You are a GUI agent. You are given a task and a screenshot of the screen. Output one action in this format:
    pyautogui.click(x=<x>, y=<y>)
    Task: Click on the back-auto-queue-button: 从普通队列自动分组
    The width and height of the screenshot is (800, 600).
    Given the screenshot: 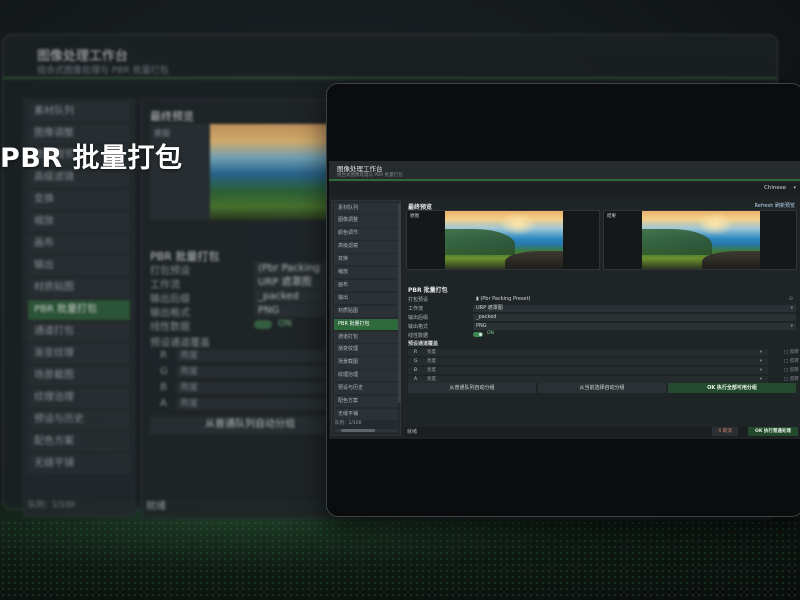 What is the action you would take?
    pyautogui.click(x=250, y=425)
    